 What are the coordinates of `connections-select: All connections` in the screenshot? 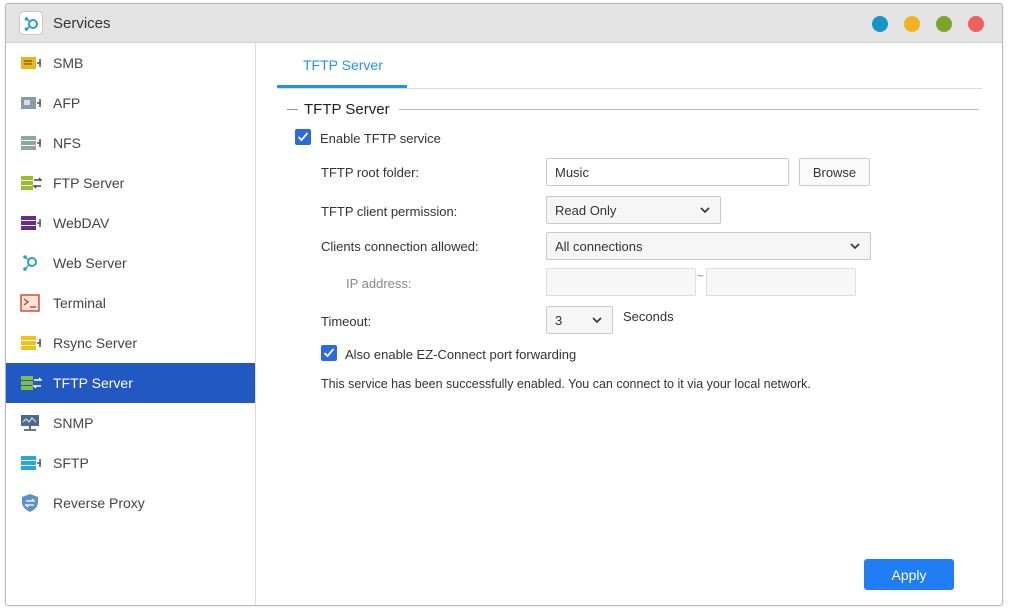 It's located at (708, 246).